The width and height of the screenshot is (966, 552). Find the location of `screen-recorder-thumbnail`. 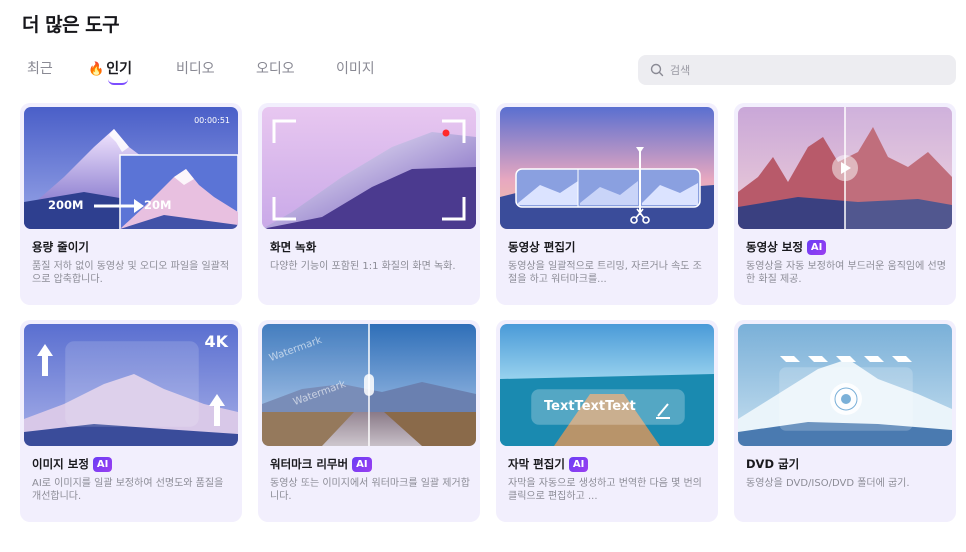

screen-recorder-thumbnail is located at coordinates (369, 168).